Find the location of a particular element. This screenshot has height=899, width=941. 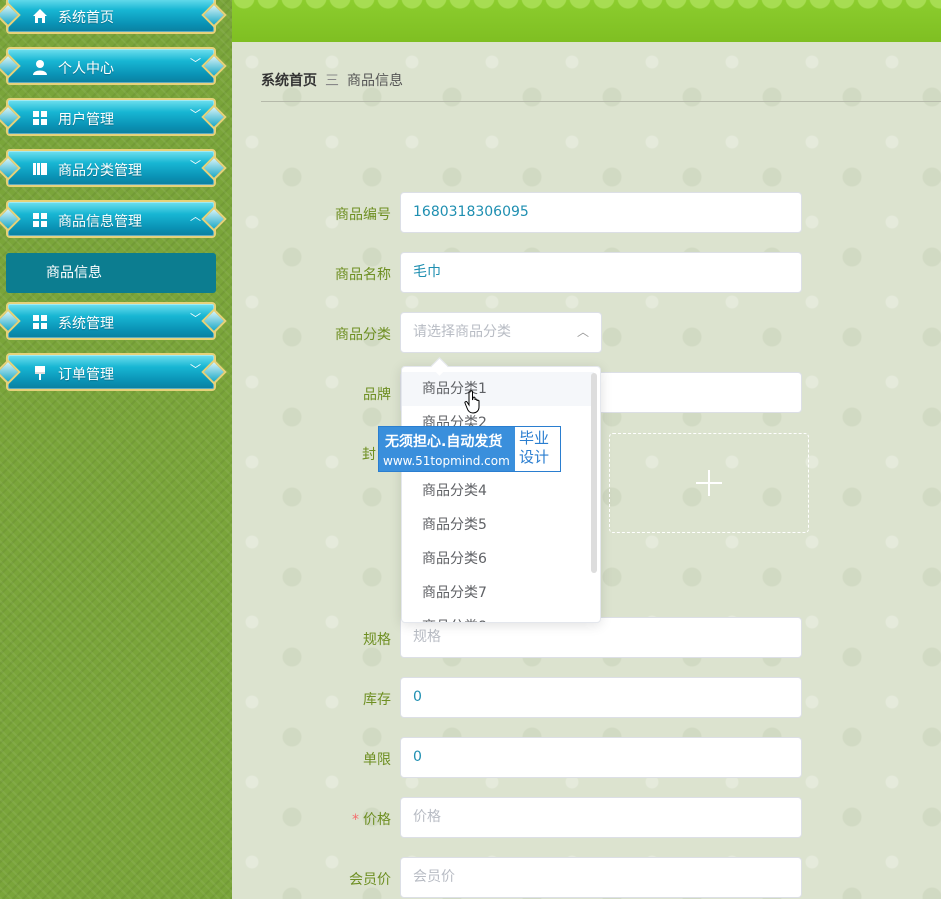

watermark-url: www.51topmind.com is located at coordinates (446, 461).